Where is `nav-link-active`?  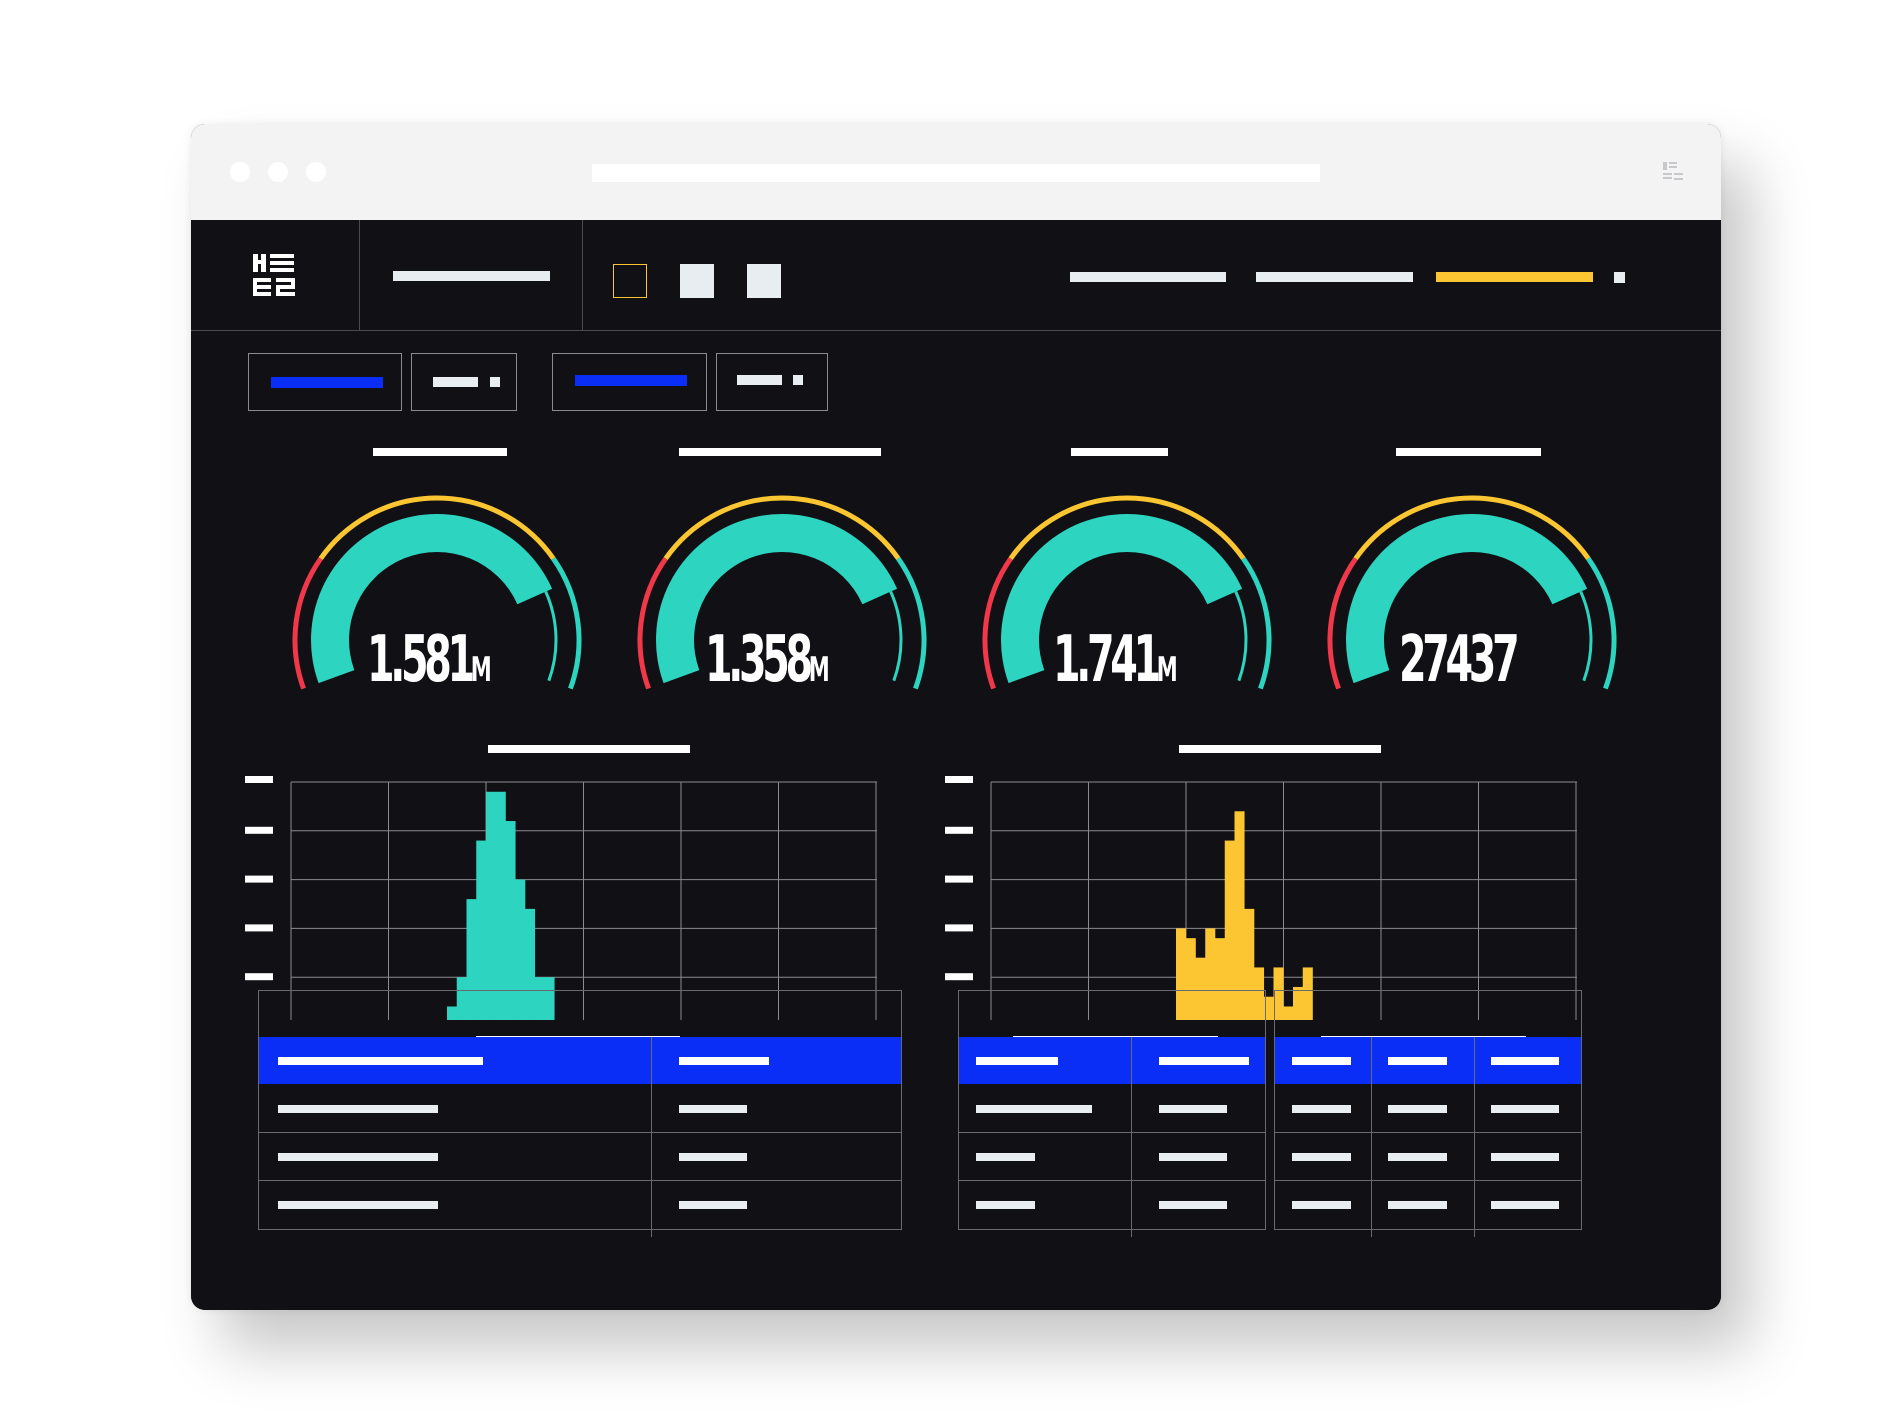 nav-link-active is located at coordinates (1514, 277).